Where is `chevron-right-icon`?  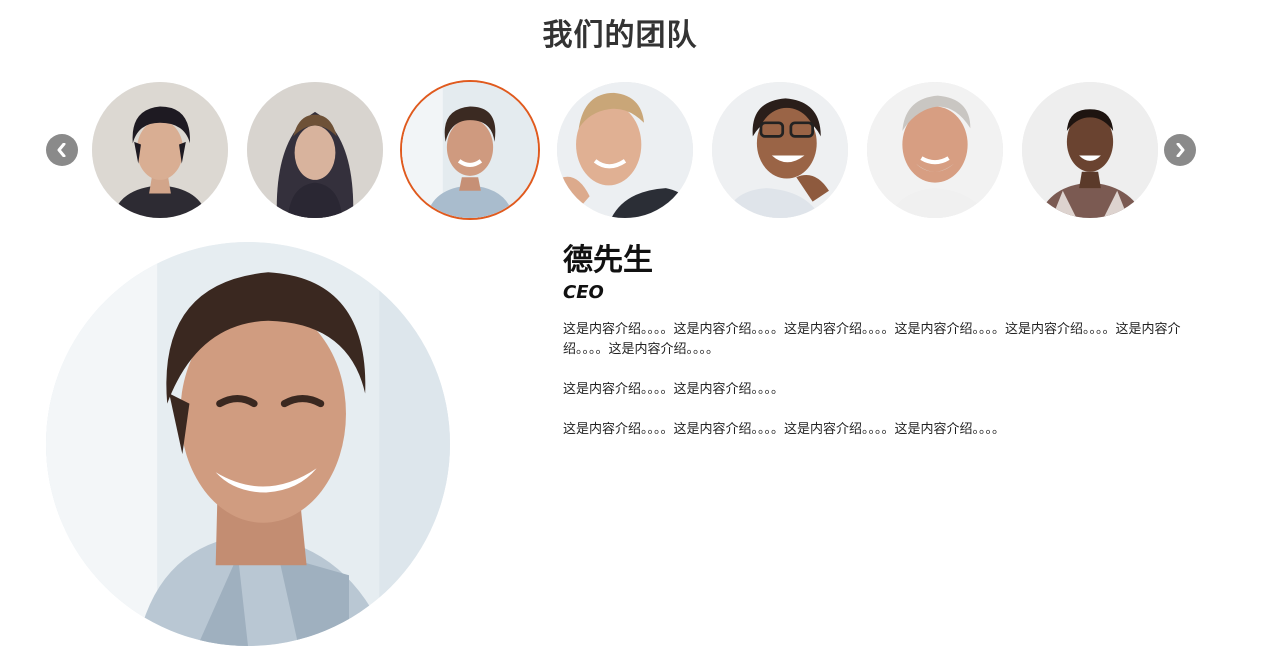 chevron-right-icon is located at coordinates (1180, 150).